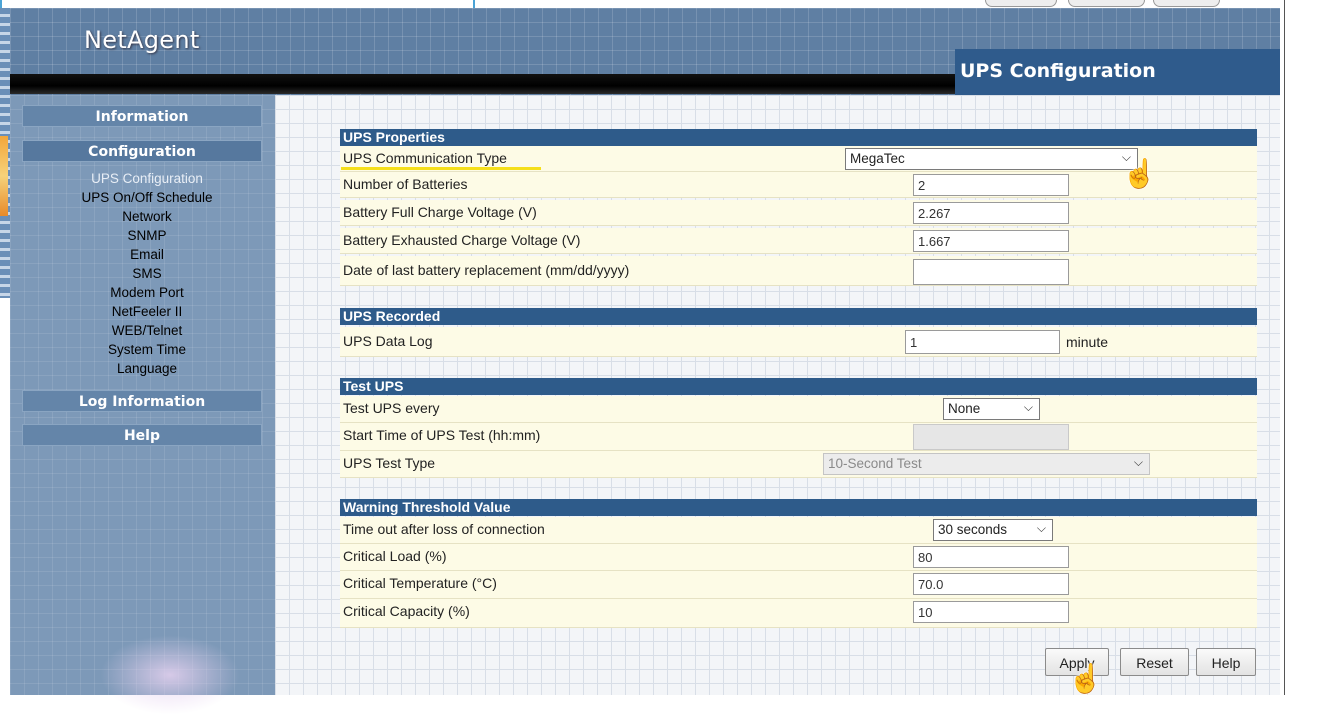  What do you see at coordinates (440, 212) in the screenshot?
I see `full-charge-label: Battery Full Charge Voltage (V)` at bounding box center [440, 212].